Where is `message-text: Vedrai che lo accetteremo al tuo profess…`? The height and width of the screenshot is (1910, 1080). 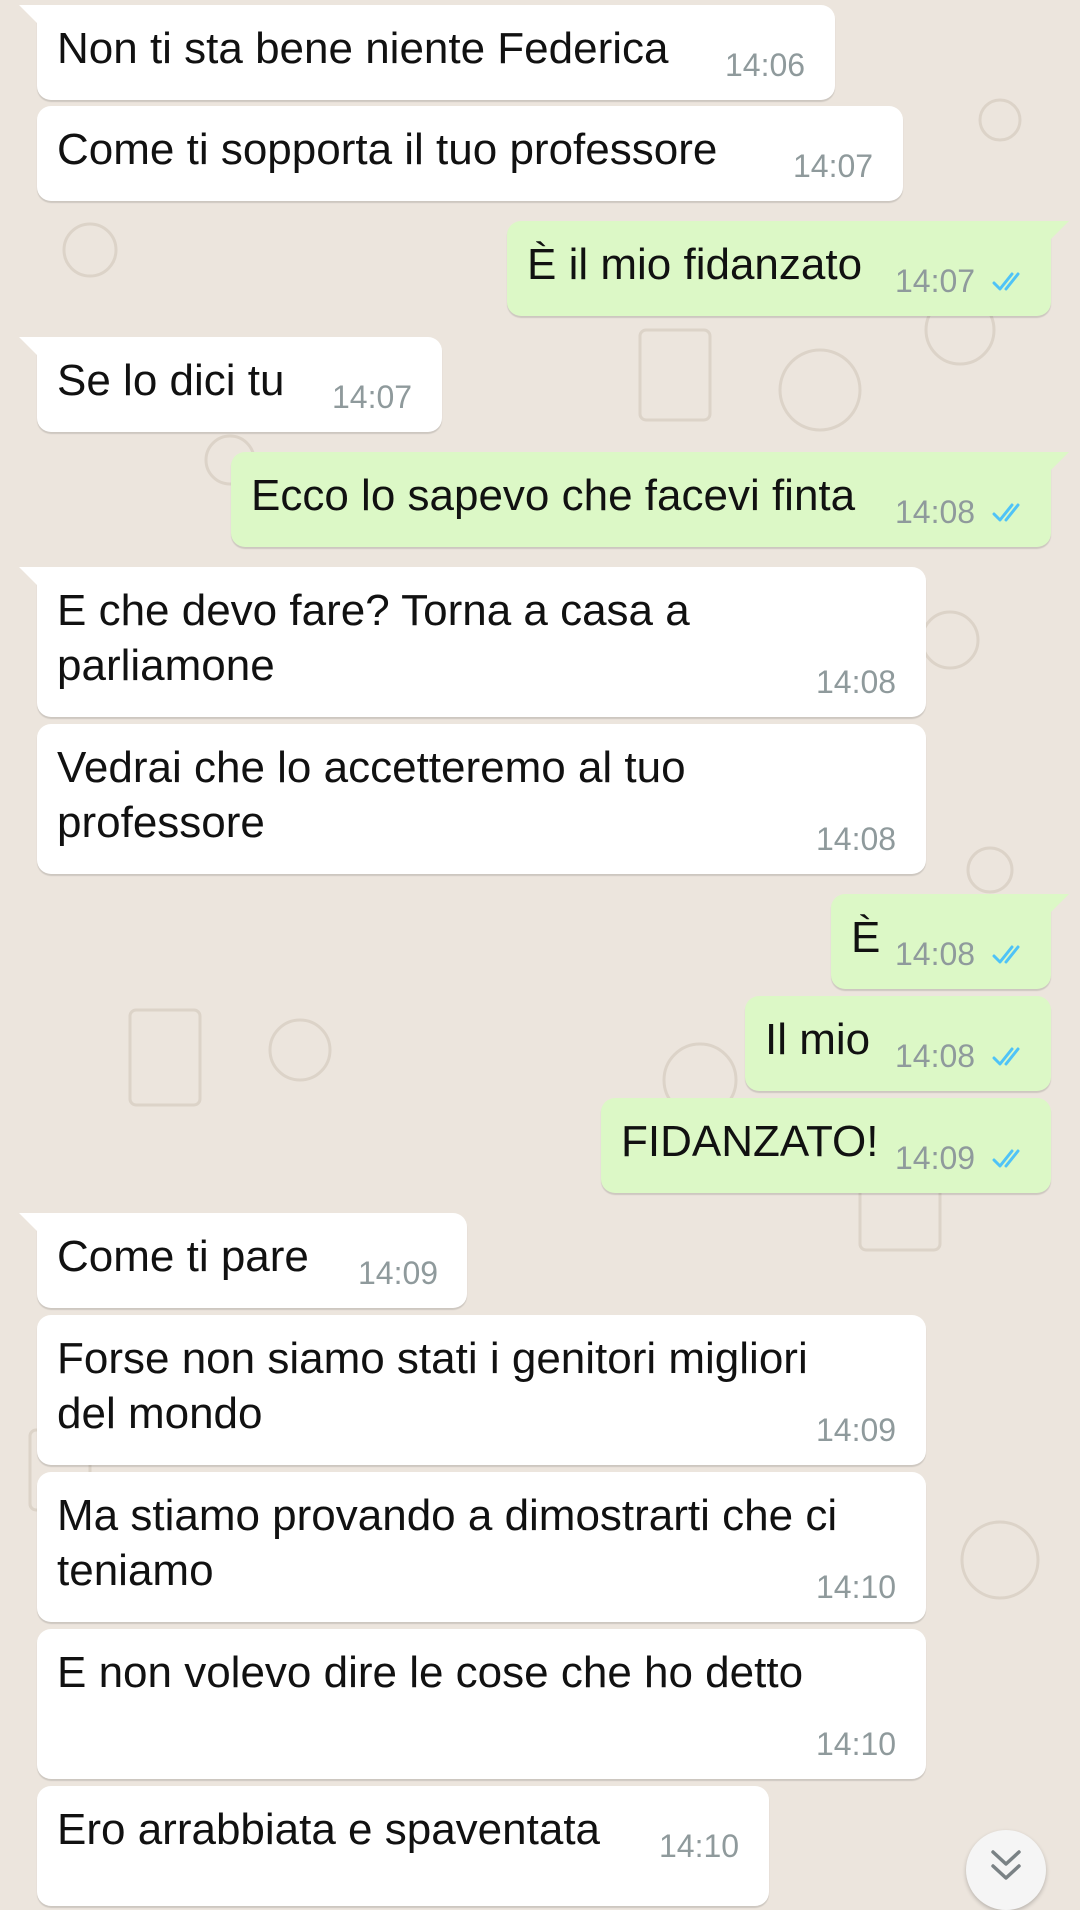
message-text: Vedrai che lo accetteremo al tuo profess… is located at coordinates (371, 795).